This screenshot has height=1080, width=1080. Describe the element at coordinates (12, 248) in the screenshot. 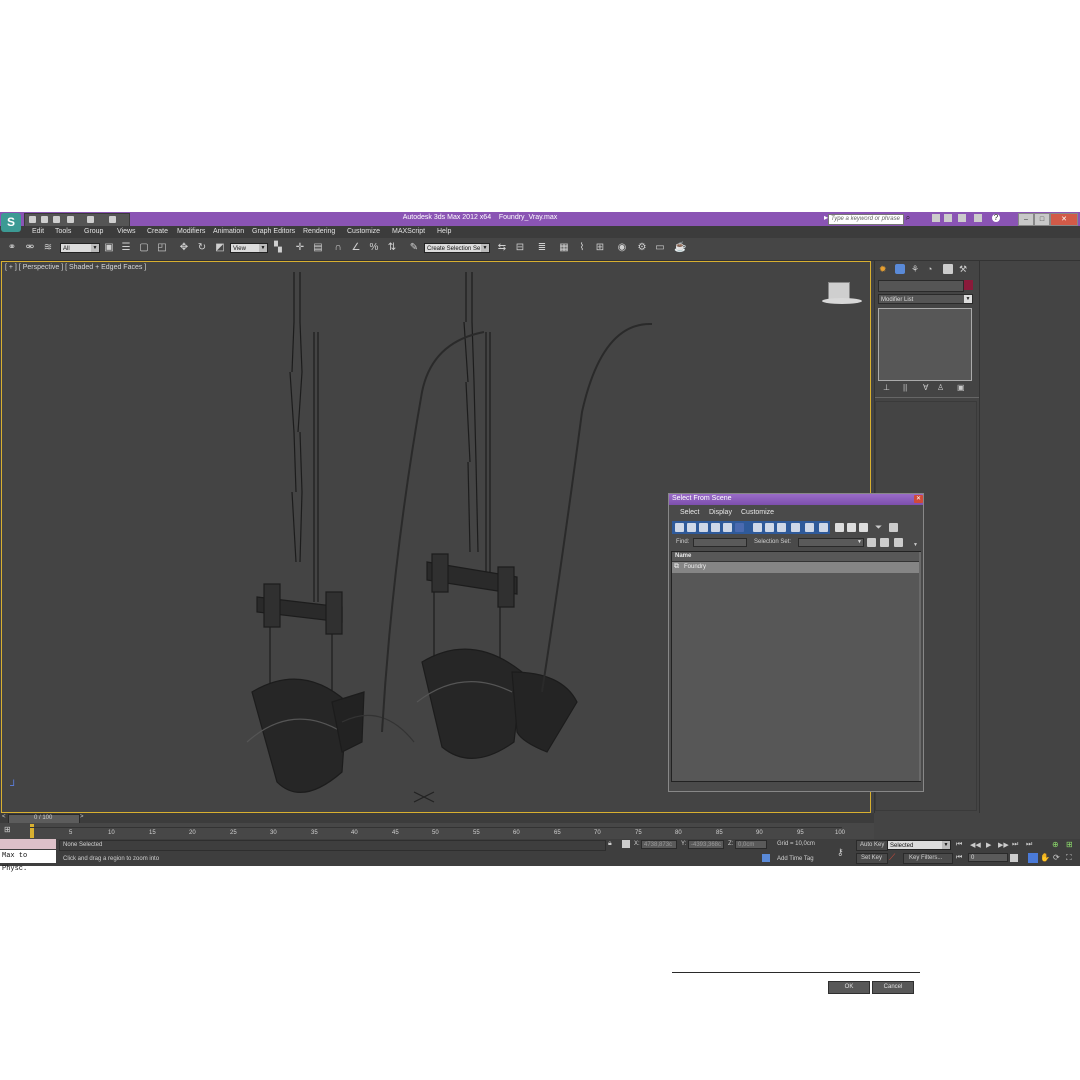

I see `select-and-link-icon: ⚭` at that location.